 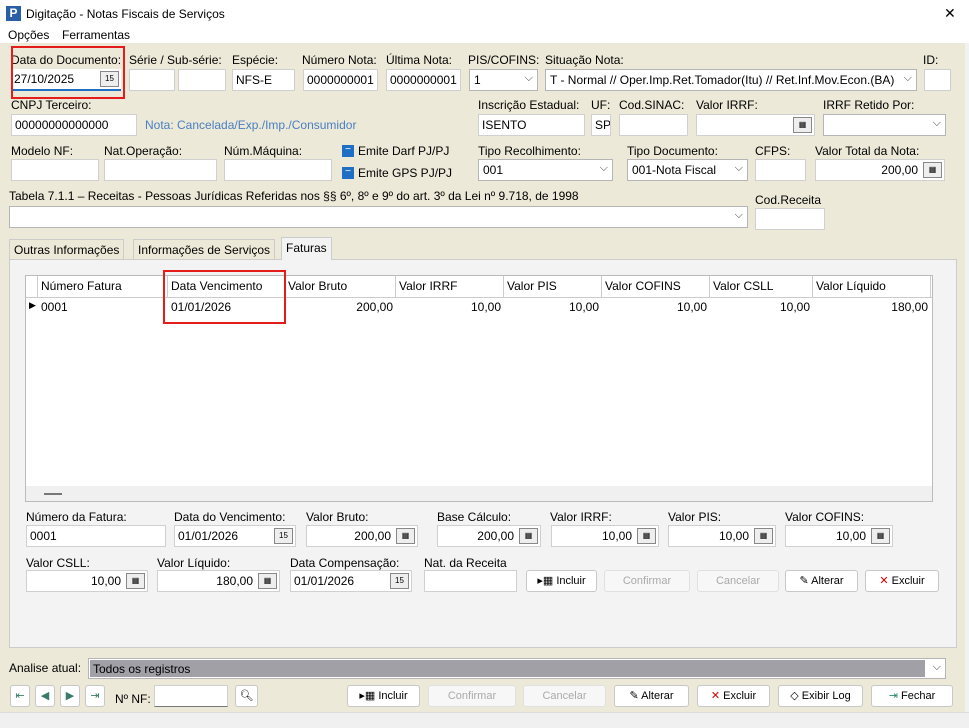 What do you see at coordinates (67, 249) in the screenshot?
I see `tab-outras-informacoes: Outras Informações` at bounding box center [67, 249].